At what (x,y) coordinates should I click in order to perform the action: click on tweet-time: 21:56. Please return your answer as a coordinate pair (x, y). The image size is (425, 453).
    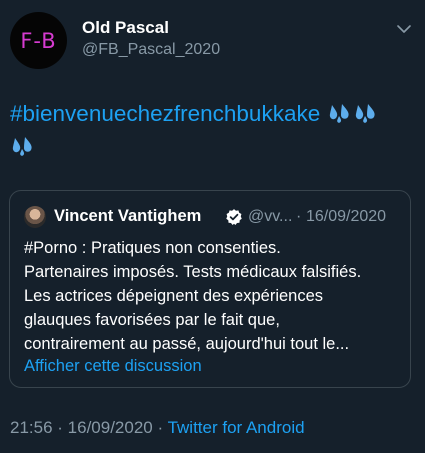
    Looking at the image, I should click on (31, 427).